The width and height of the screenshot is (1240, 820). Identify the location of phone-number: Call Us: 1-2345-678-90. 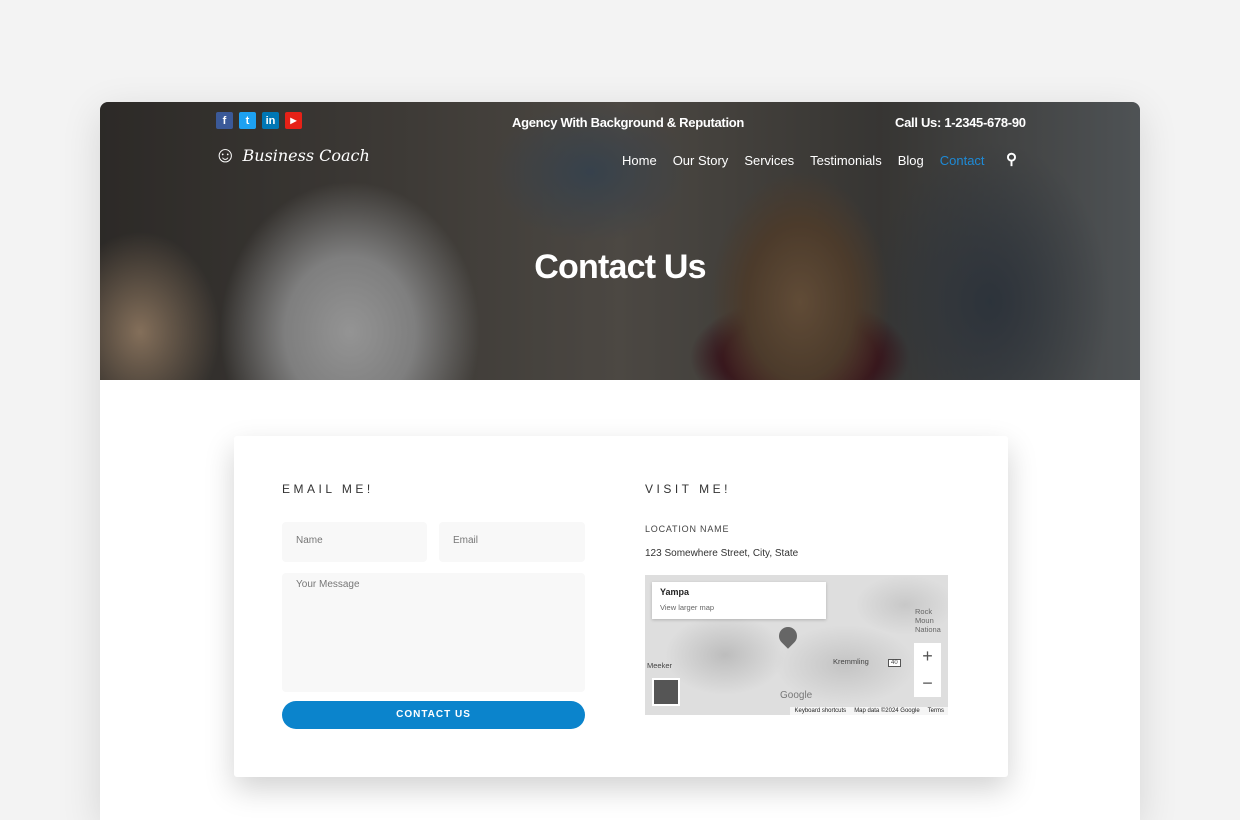
(960, 122).